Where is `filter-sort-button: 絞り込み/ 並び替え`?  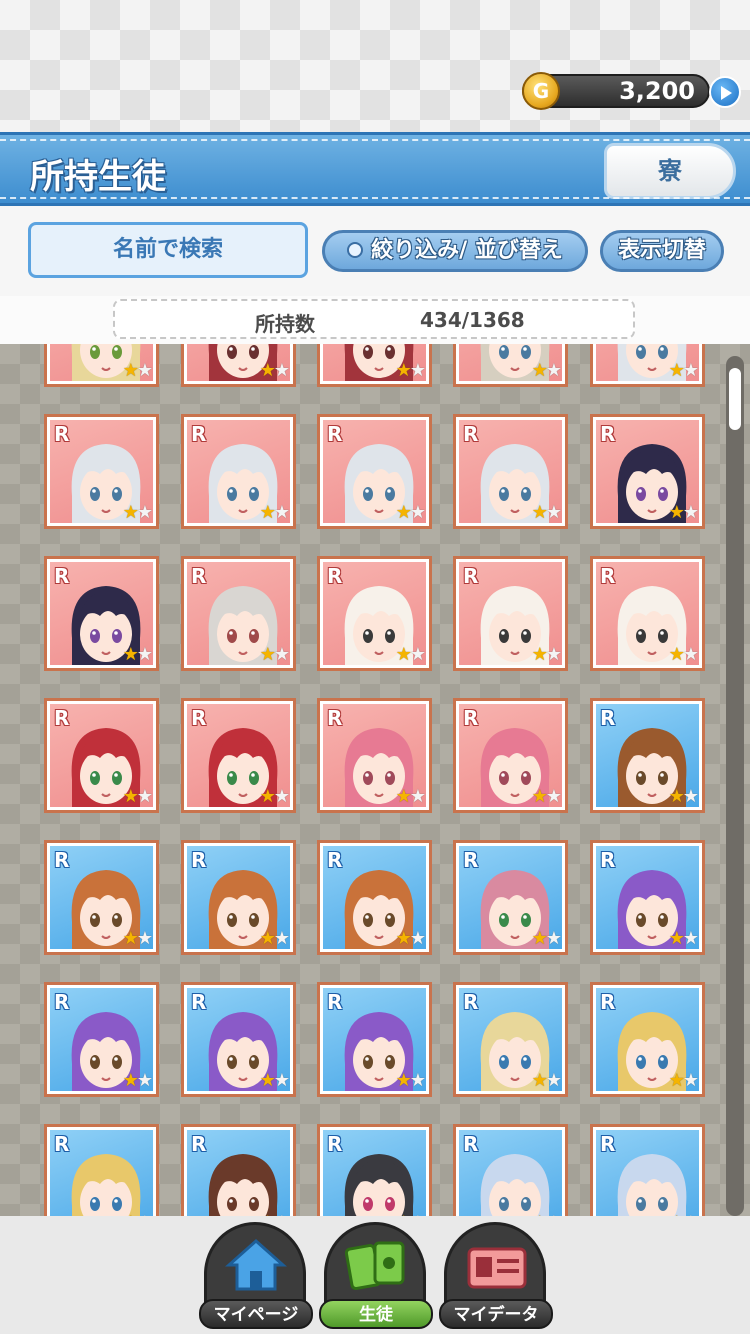 filter-sort-button: 絞り込み/ 並び替え is located at coordinates (455, 251).